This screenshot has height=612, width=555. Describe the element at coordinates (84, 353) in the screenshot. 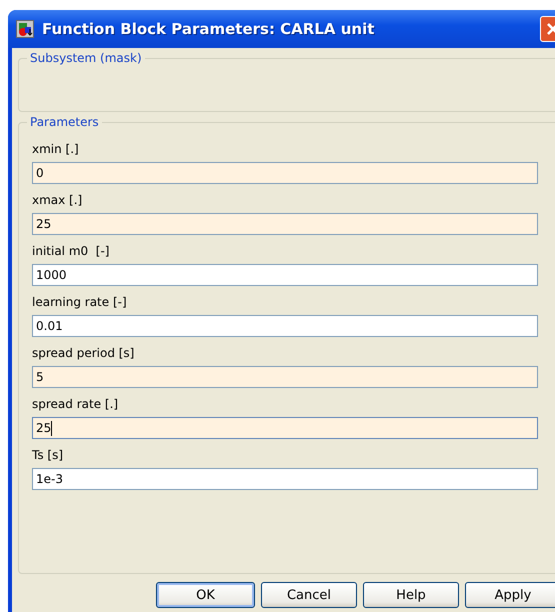

I see `field-label: spread period [s]` at that location.